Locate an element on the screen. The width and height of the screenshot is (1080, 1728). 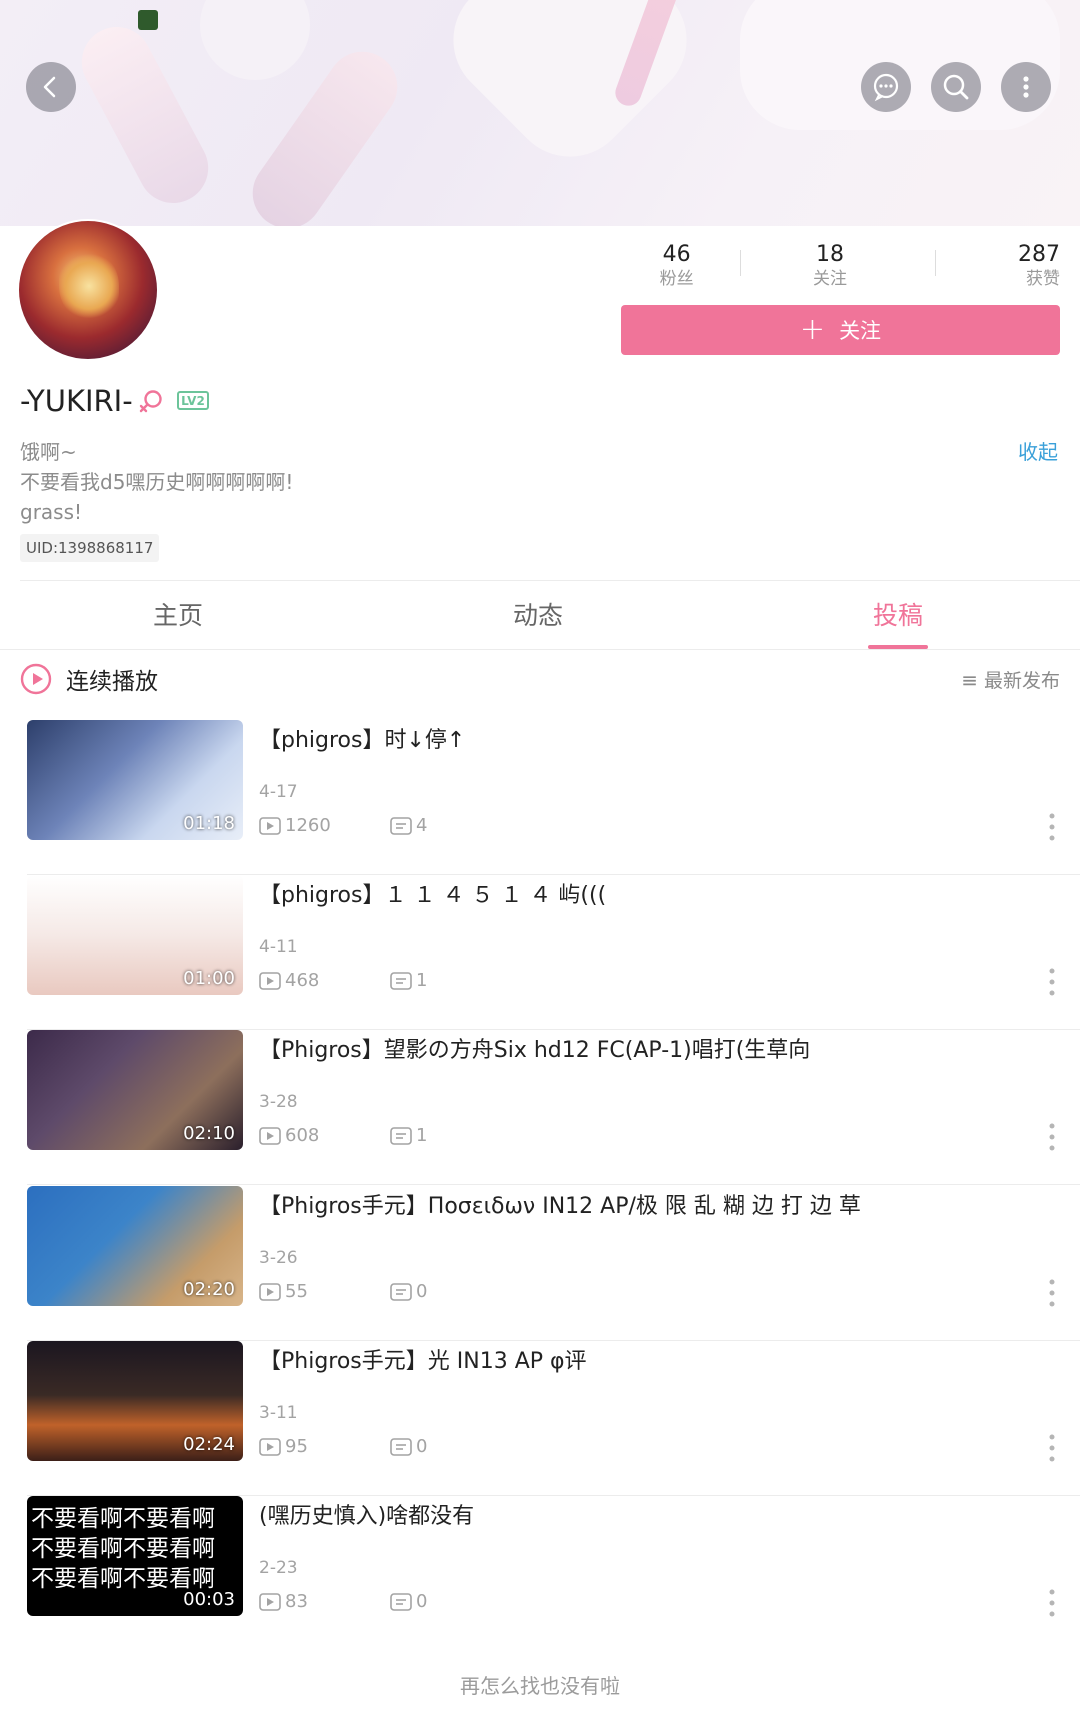
profile-banner is located at coordinates (540, 113).